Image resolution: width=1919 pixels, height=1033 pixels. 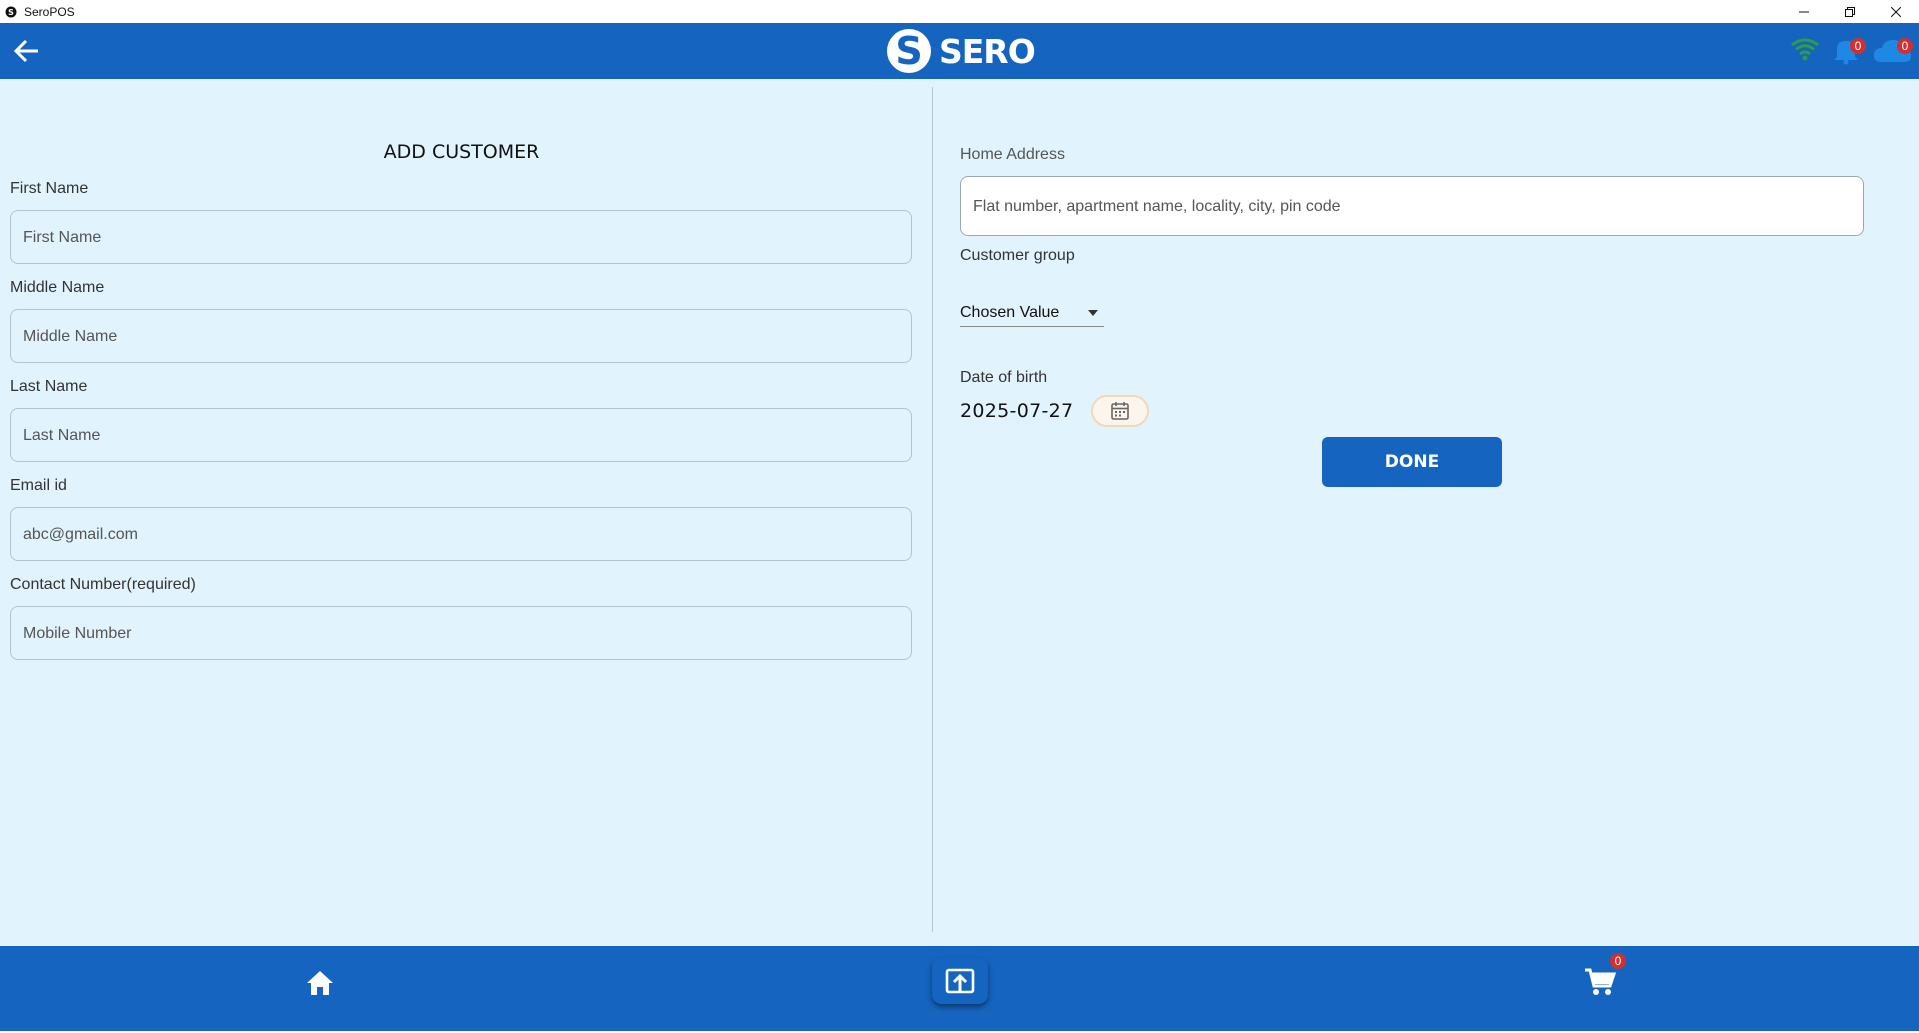 I want to click on email-input, so click(x=463, y=535).